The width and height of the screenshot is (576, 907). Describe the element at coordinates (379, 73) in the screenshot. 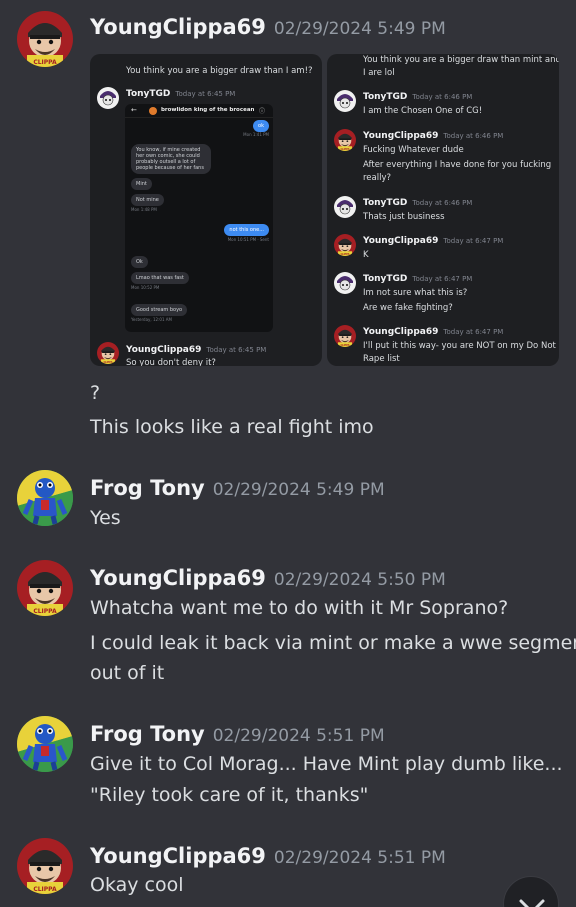

I see `embed-text: I are lol` at that location.